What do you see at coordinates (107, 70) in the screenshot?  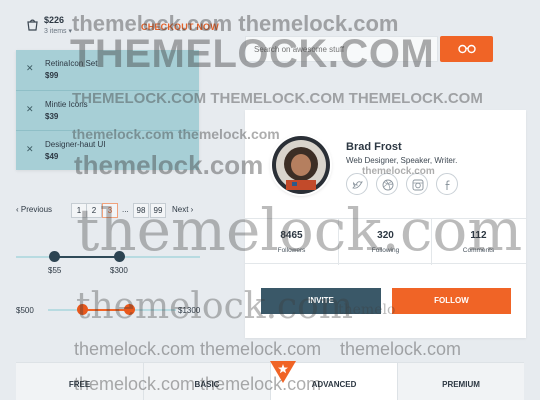 I see `cart-item: ✕ RetinaIcon Set $99` at bounding box center [107, 70].